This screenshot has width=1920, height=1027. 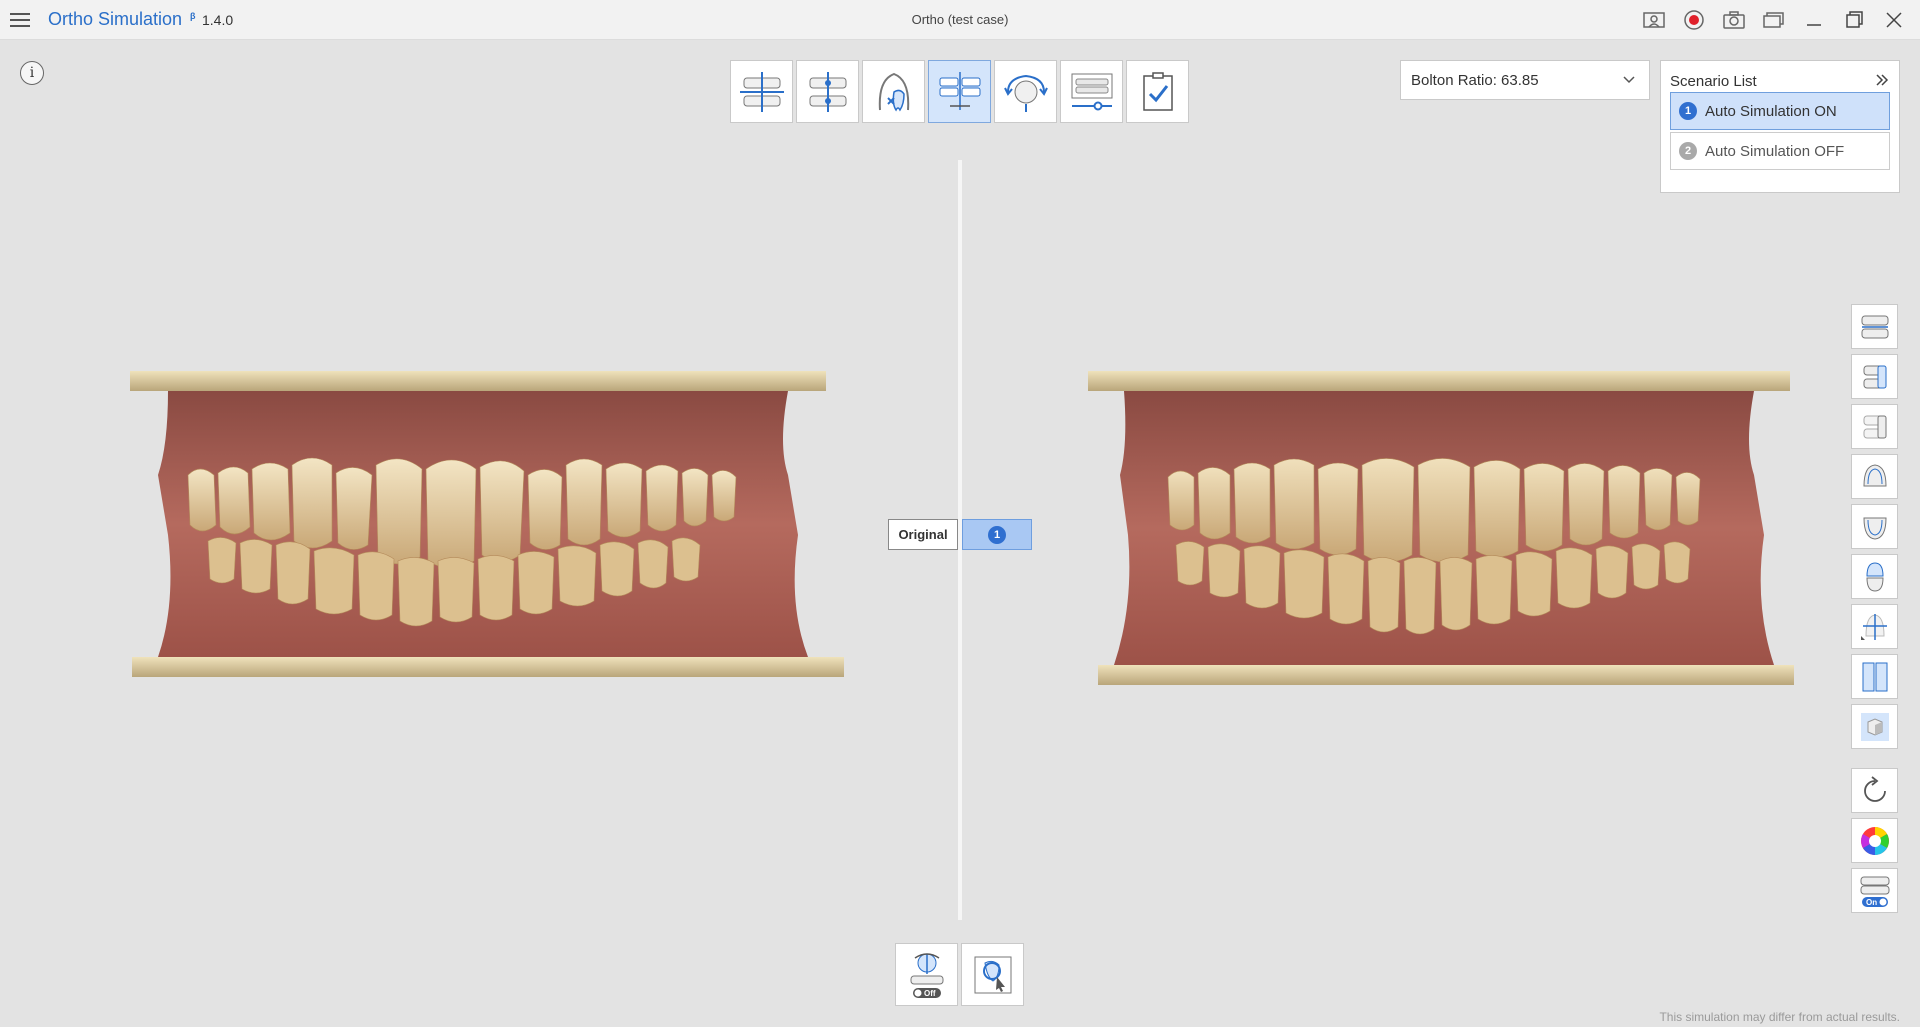 I want to click on tooth-exclusion-tool, so click(x=893, y=91).